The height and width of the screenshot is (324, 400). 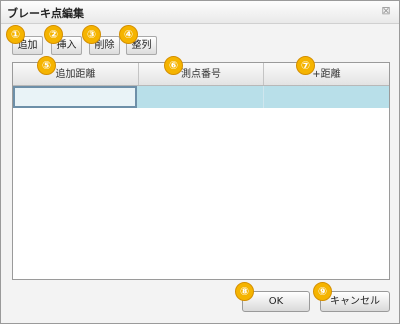 I want to click on marker-9: ⑨, so click(x=322, y=291).